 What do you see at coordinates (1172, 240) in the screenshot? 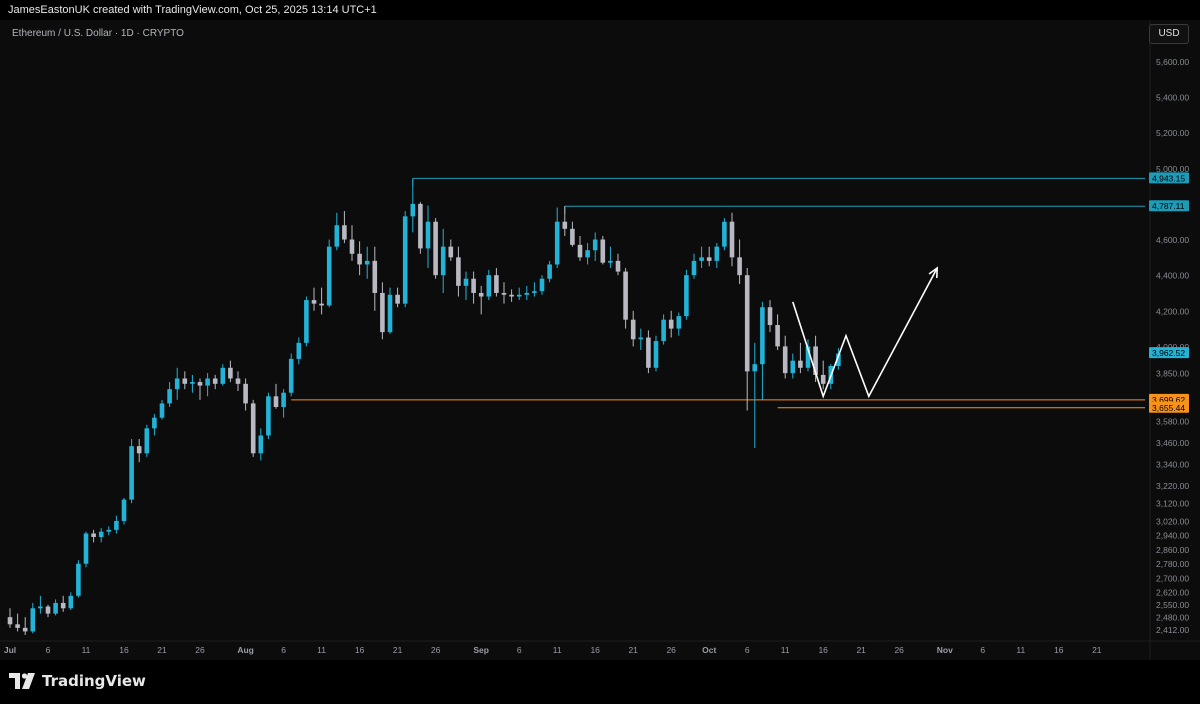
I see `y-tick-label: 4,600.00` at bounding box center [1172, 240].